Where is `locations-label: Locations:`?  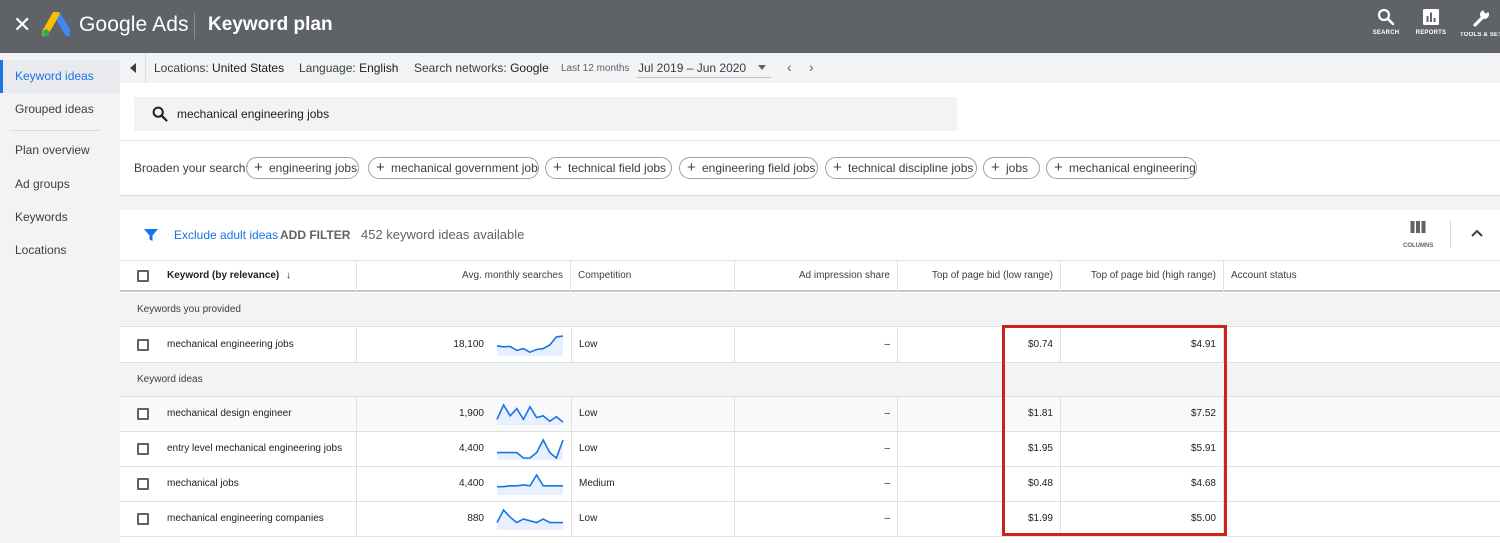 locations-label: Locations: is located at coordinates (181, 68).